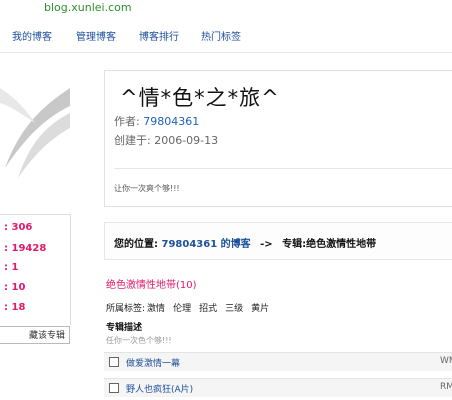  Describe the element at coordinates (126, 309) in the screenshot. I see `tags-label: 所属标签:` at that location.